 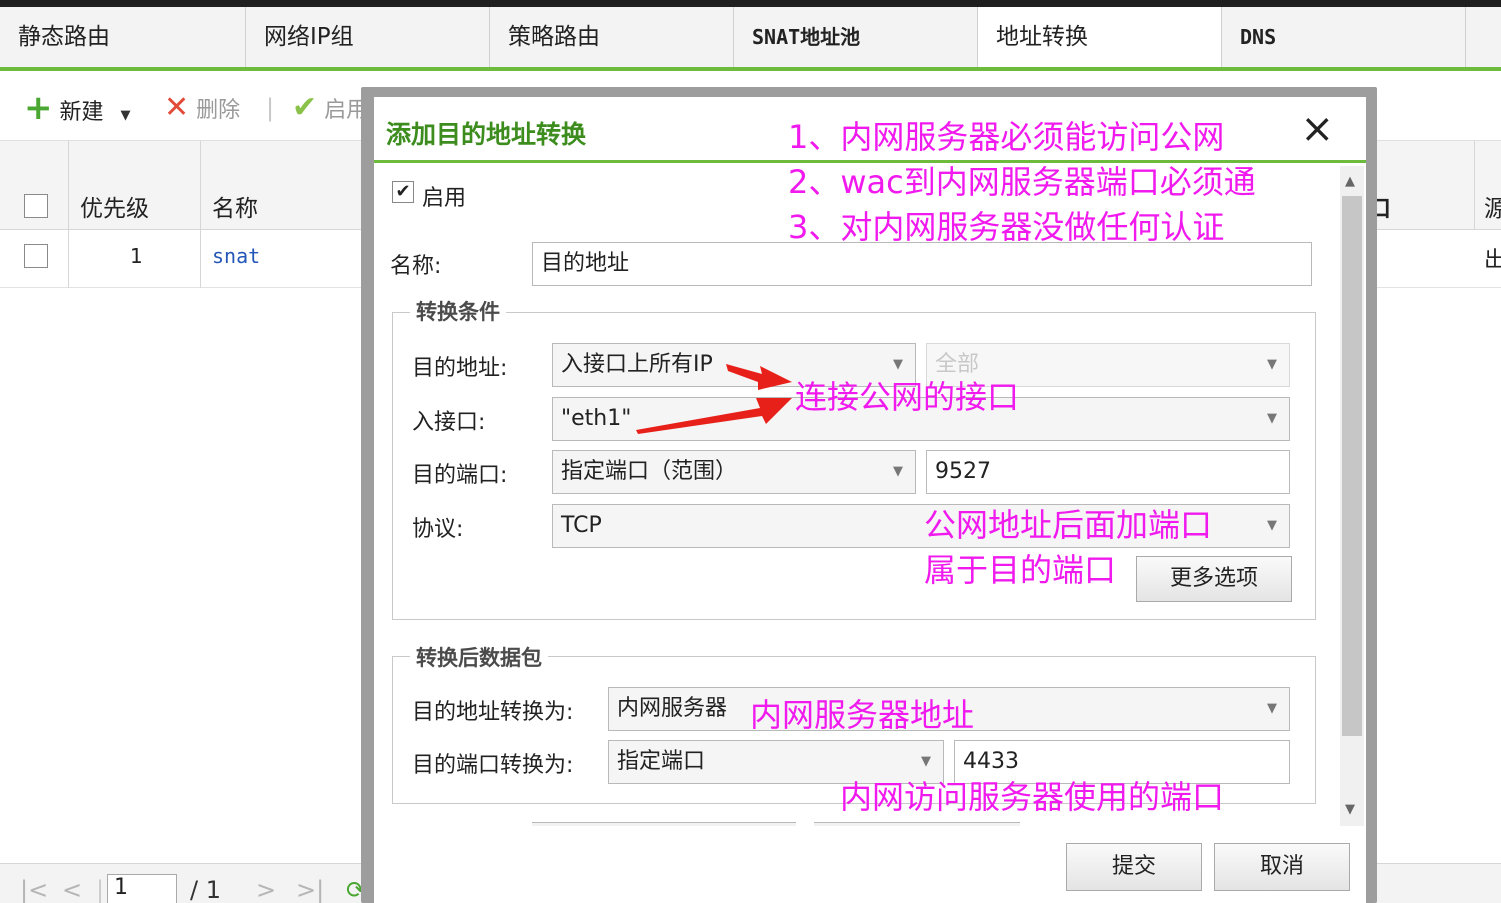 I want to click on arrow-to-interface, so click(x=714, y=416).